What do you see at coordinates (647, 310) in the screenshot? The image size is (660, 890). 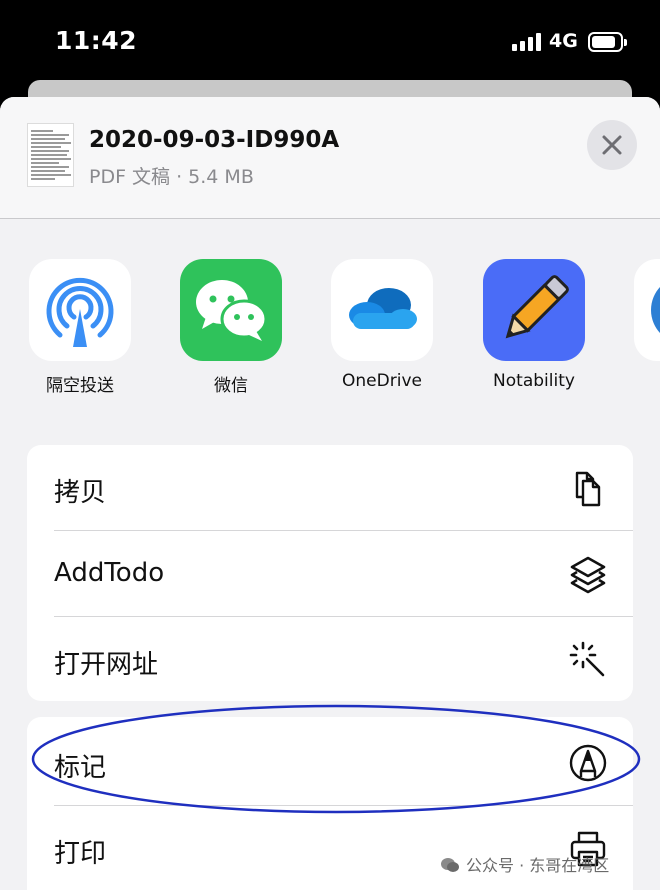 I see `partial-app-icon` at bounding box center [647, 310].